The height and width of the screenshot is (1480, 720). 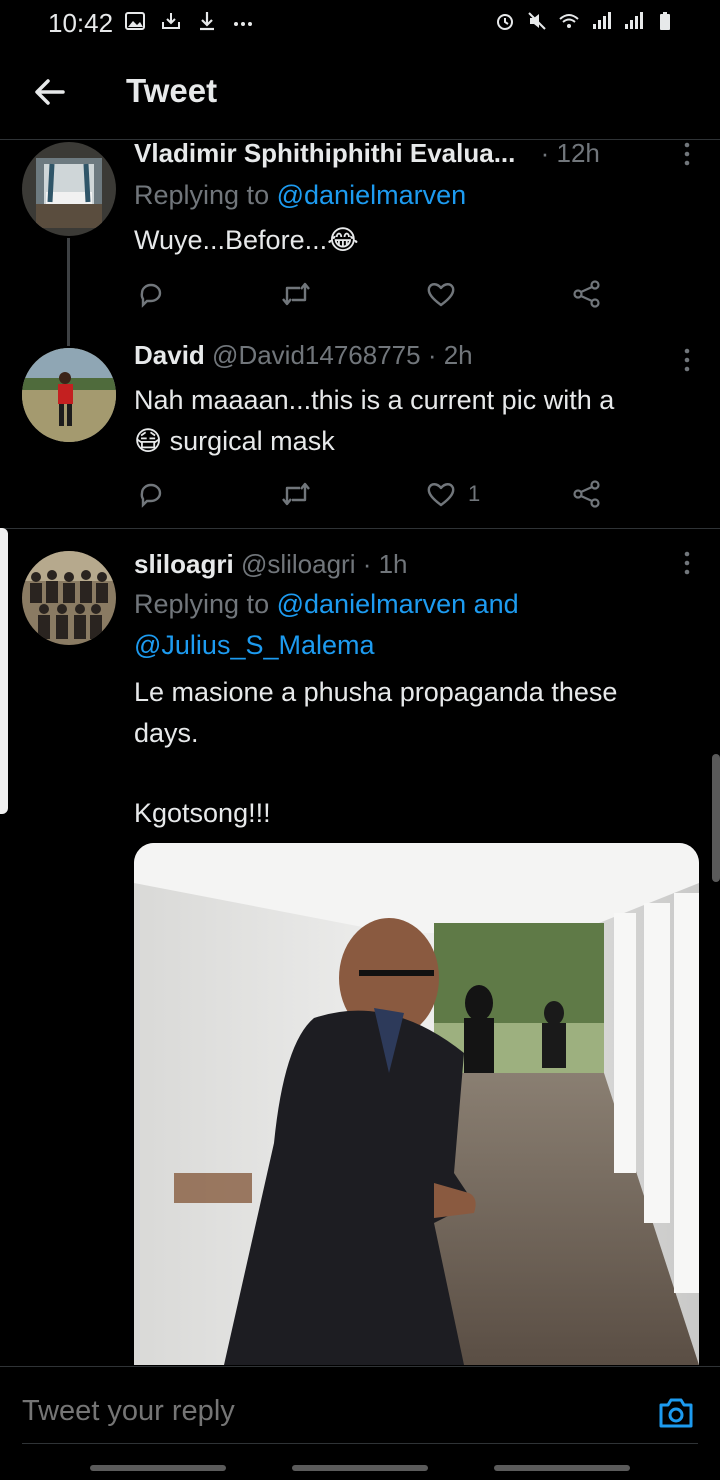 I want to click on signal-icon, so click(x=602, y=20).